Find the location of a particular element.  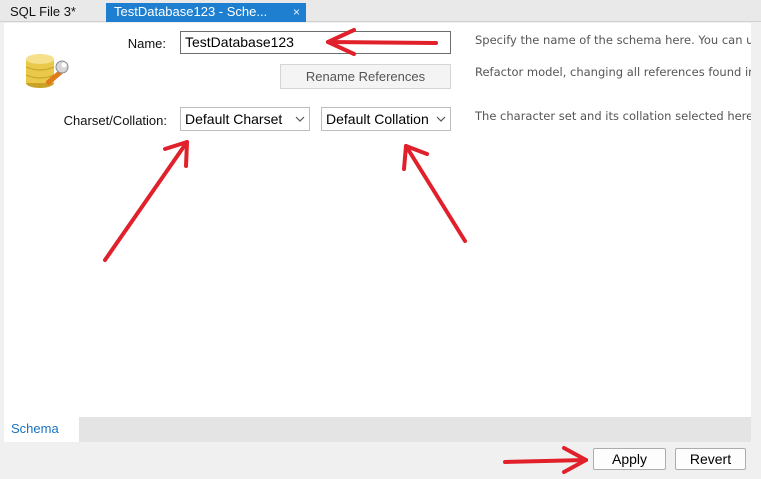

schema-name-input: TestDatabase123 is located at coordinates (315, 42).